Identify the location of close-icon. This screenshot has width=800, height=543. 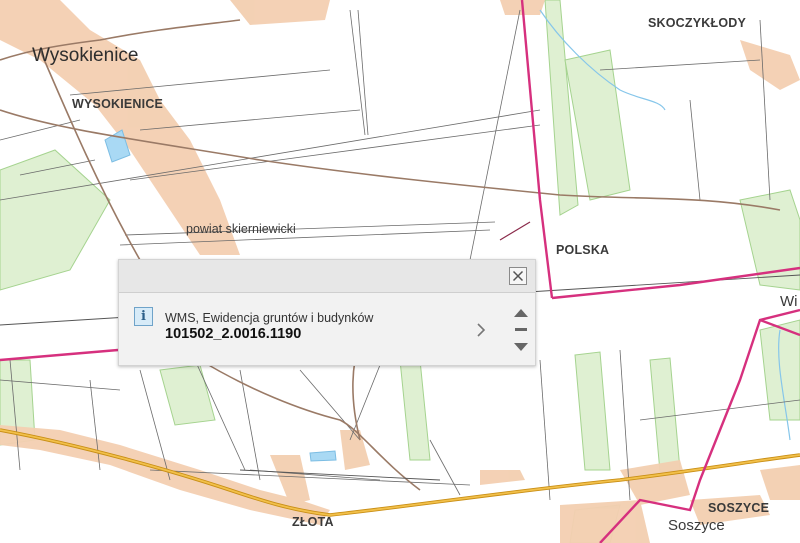
(518, 276).